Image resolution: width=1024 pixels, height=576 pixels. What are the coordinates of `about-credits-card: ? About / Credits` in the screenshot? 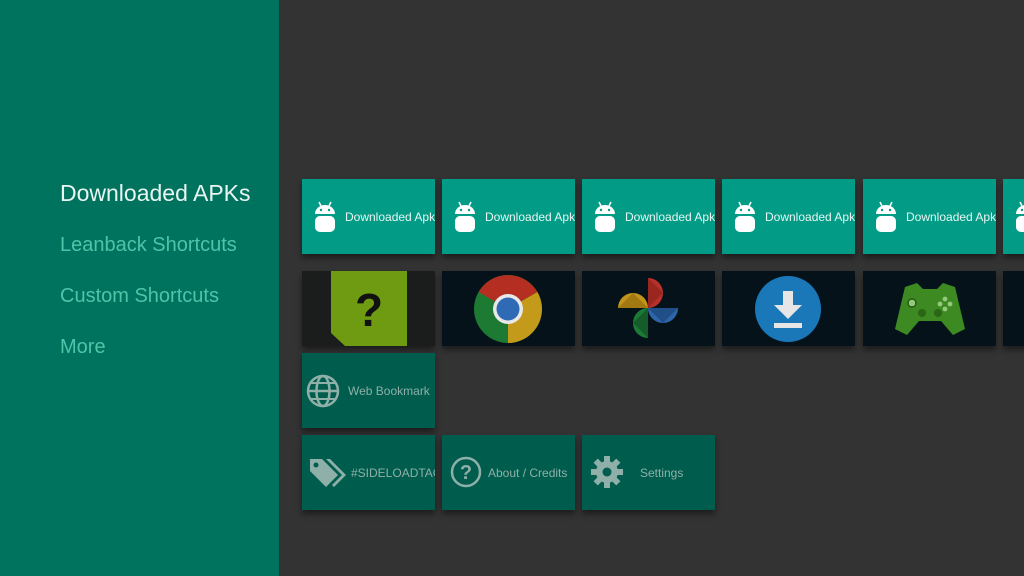 It's located at (508, 472).